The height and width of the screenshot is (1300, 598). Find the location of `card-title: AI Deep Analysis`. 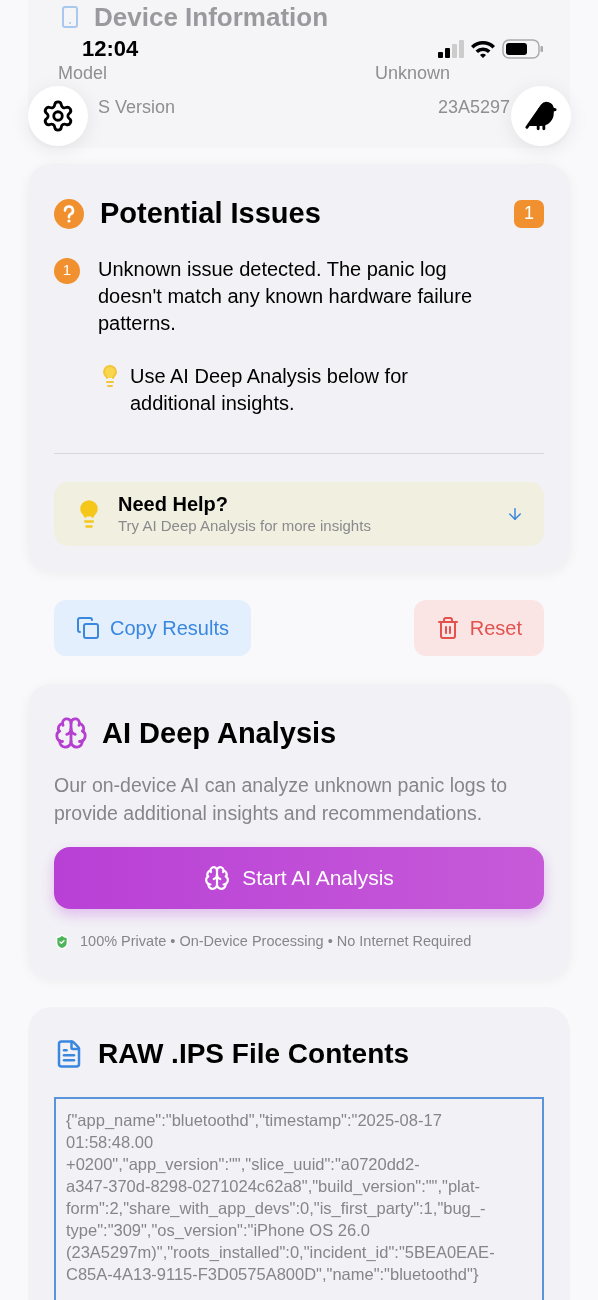

card-title: AI Deep Analysis is located at coordinates (219, 733).